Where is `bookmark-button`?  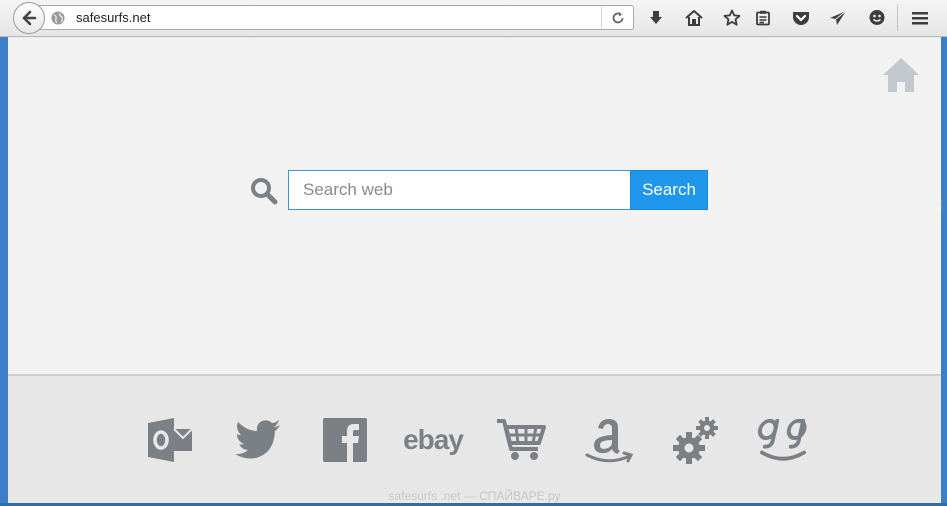 bookmark-button is located at coordinates (732, 18).